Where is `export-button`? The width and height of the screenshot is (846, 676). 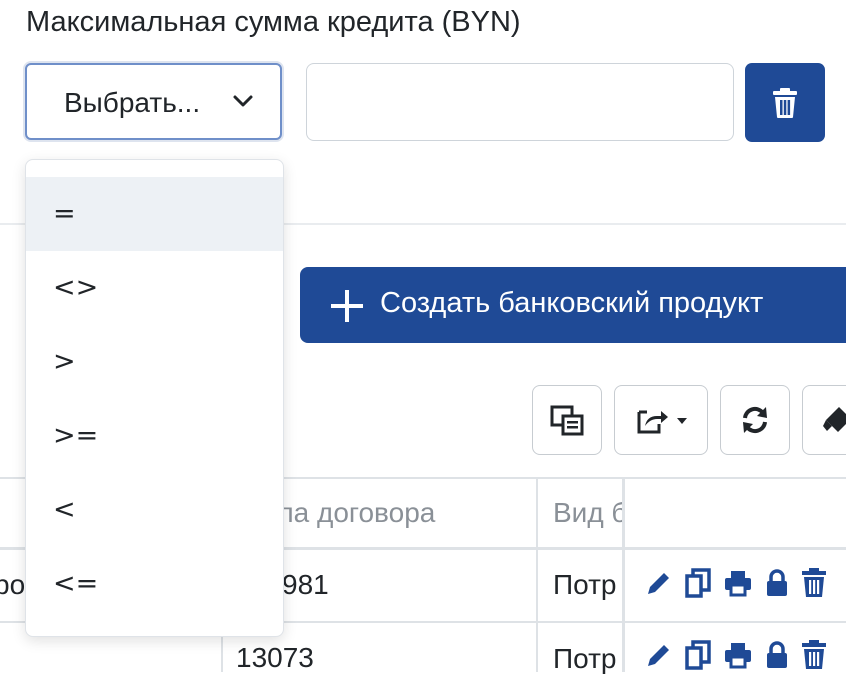
export-button is located at coordinates (661, 420).